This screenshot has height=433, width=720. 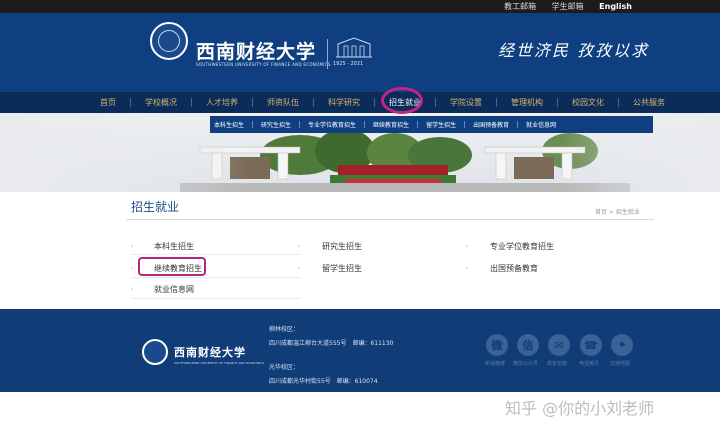 What do you see at coordinates (620, 364) in the screenshot?
I see `map-label: 交通地图` at bounding box center [620, 364].